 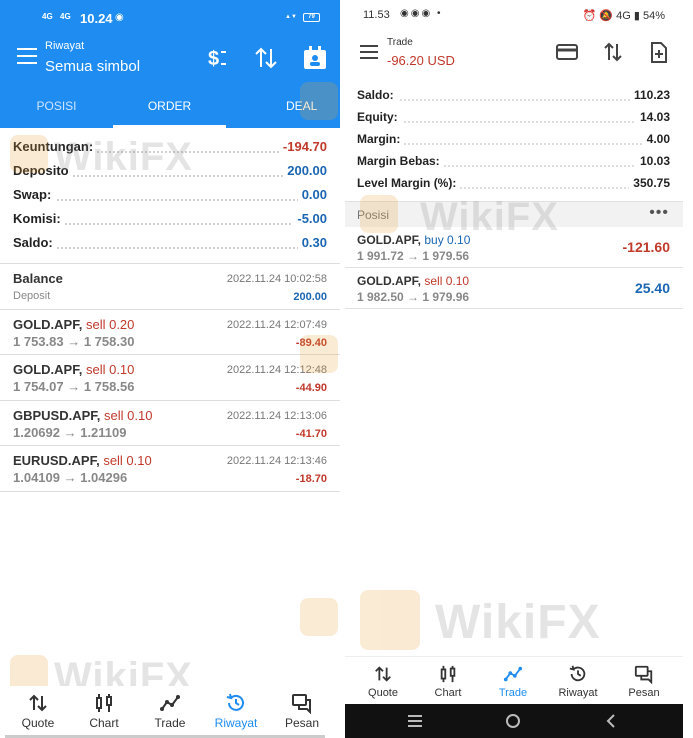 What do you see at coordinates (379, 117) in the screenshot?
I see `summary-label: Equity:` at bounding box center [379, 117].